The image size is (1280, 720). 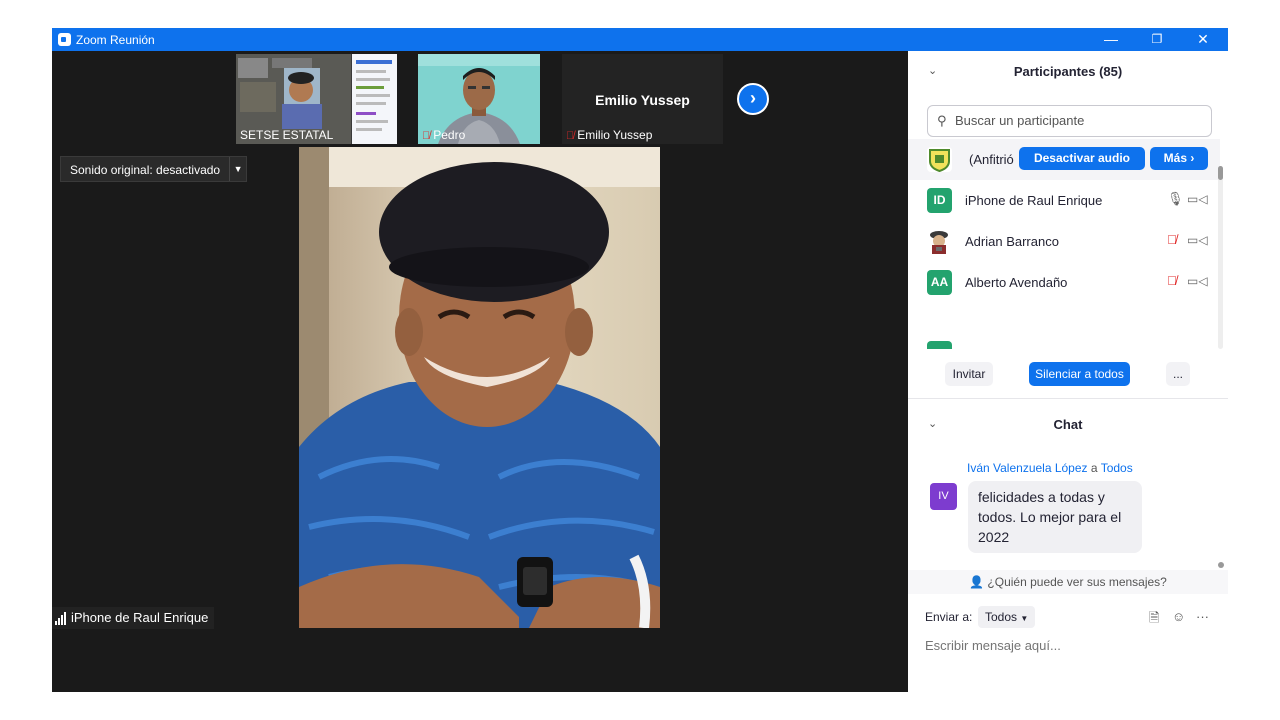 What do you see at coordinates (1012, 241) in the screenshot?
I see `participant-name: Adrian Barranco` at bounding box center [1012, 241].